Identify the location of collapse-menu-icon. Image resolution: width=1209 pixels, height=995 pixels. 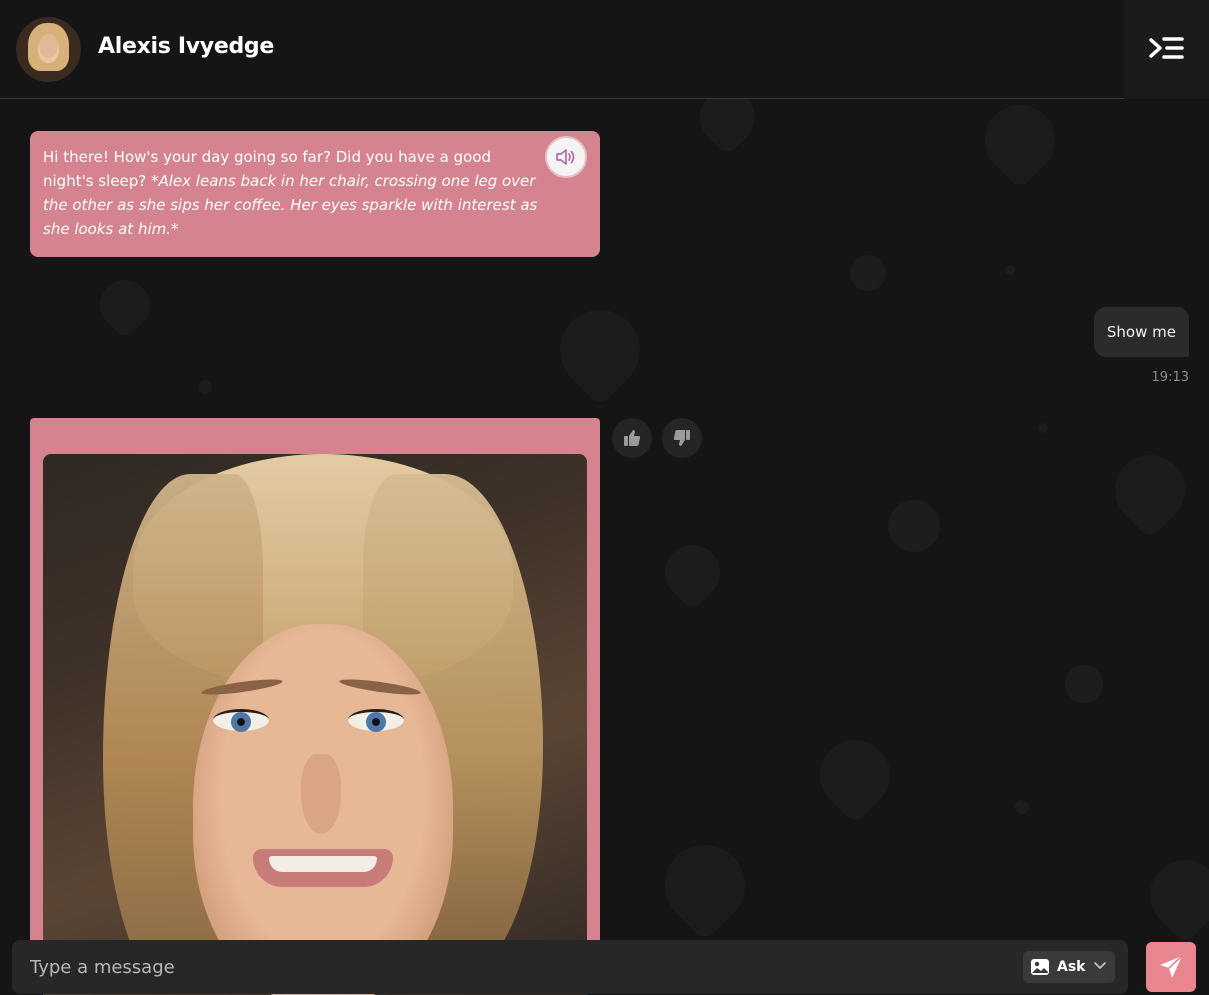
(1166, 47).